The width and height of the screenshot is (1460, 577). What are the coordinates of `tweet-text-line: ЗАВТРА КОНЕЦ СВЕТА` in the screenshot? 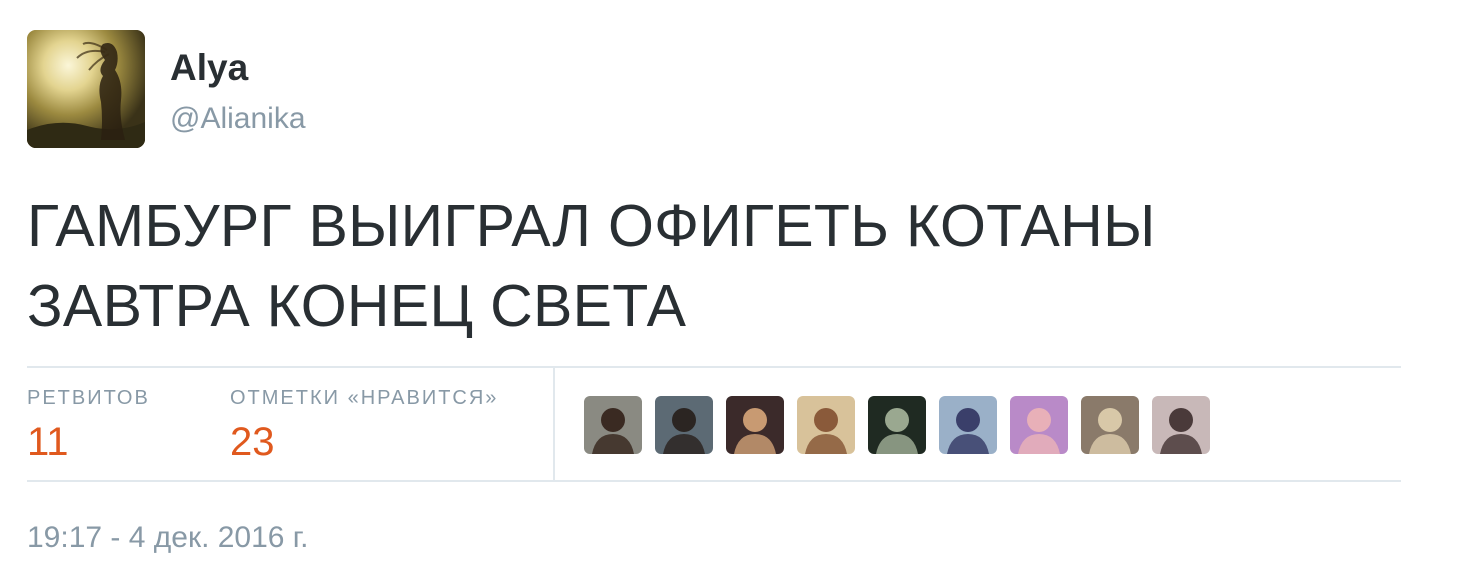 It's located at (357, 306).